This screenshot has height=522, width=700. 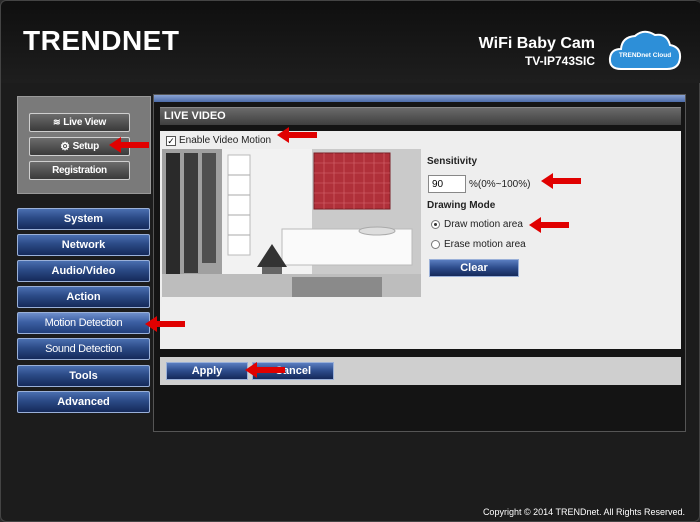 What do you see at coordinates (435, 244) in the screenshot?
I see `erase-motion-area-radio` at bounding box center [435, 244].